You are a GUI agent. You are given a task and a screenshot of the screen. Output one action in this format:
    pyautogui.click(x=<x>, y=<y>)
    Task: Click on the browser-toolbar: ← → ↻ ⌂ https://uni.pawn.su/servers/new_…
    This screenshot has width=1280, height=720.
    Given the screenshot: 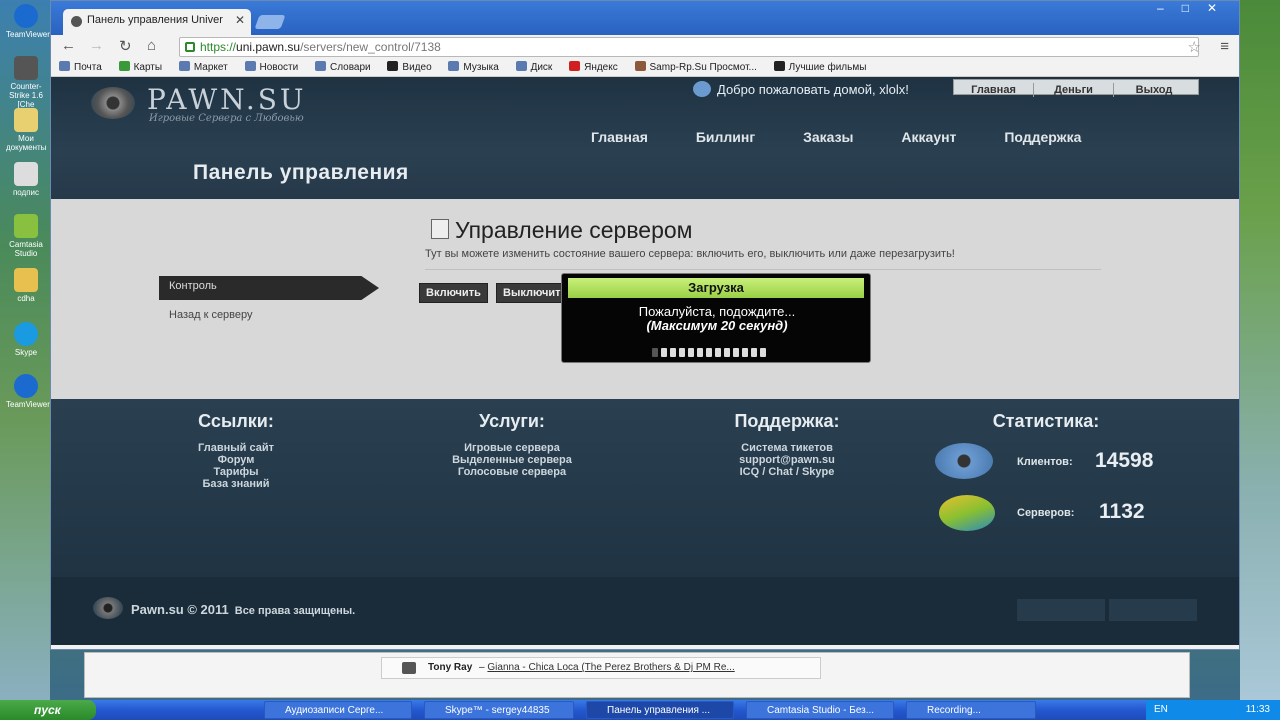 What is the action you would take?
    pyautogui.click(x=645, y=47)
    